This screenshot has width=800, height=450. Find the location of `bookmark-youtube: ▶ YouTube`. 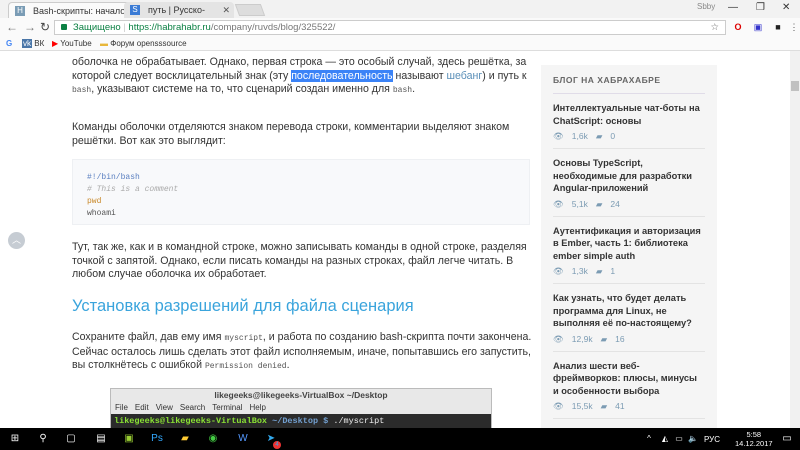

bookmark-youtube: ▶ YouTube is located at coordinates (72, 44).